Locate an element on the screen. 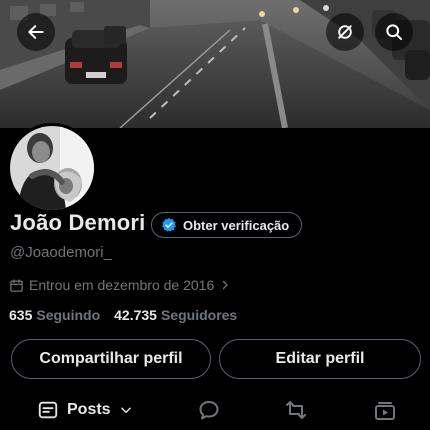 This screenshot has width=430, height=430. avatar is located at coordinates (52, 168).